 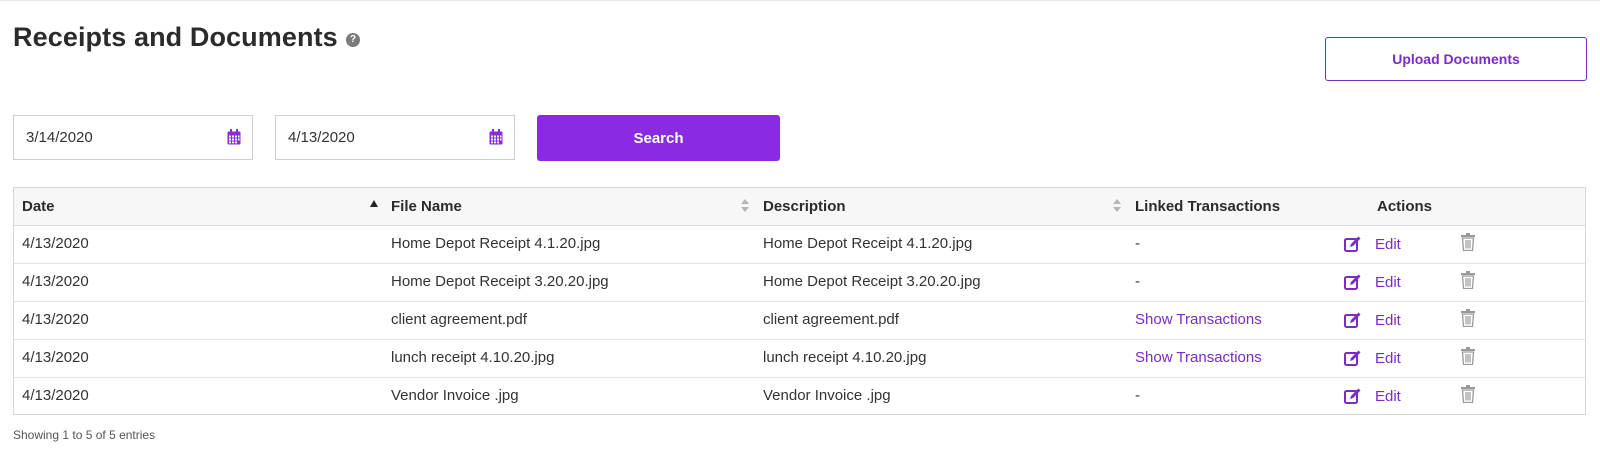 What do you see at coordinates (868, 243) in the screenshot?
I see `cell-description: Home Depot Receipt 4.1.20.jpg` at bounding box center [868, 243].